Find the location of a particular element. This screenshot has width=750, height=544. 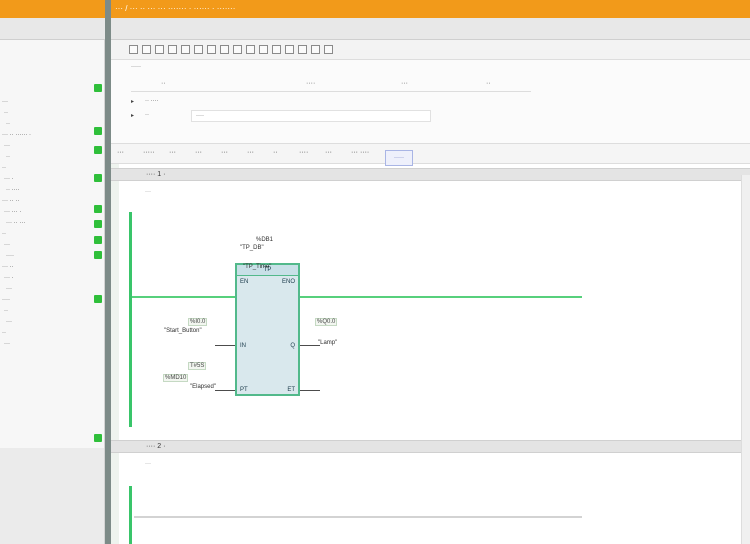

tree-item: ··· ··· · is located at coordinates (52, 212).